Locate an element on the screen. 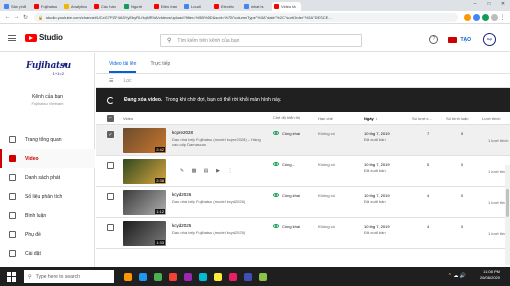 The width and height of the screenshot is (510, 286). analytics-icon: ▩ is located at coordinates (194, 171).